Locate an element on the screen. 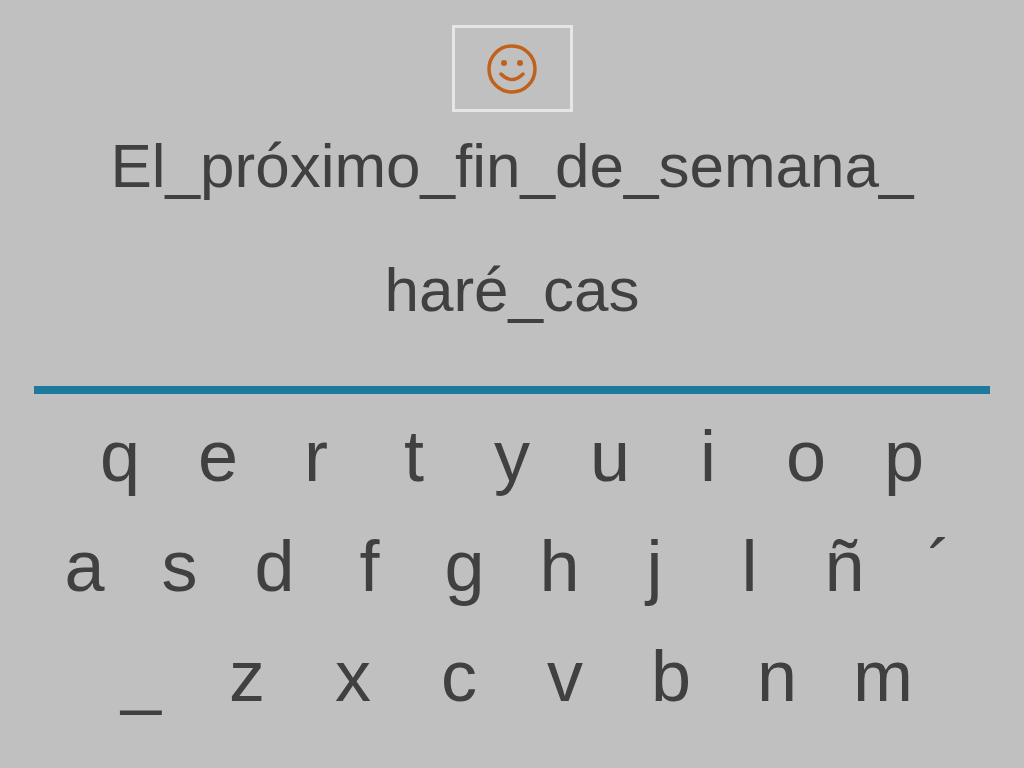 Image resolution: width=1024 pixels, height=768 pixels. key-button: ´ is located at coordinates (939, 566).